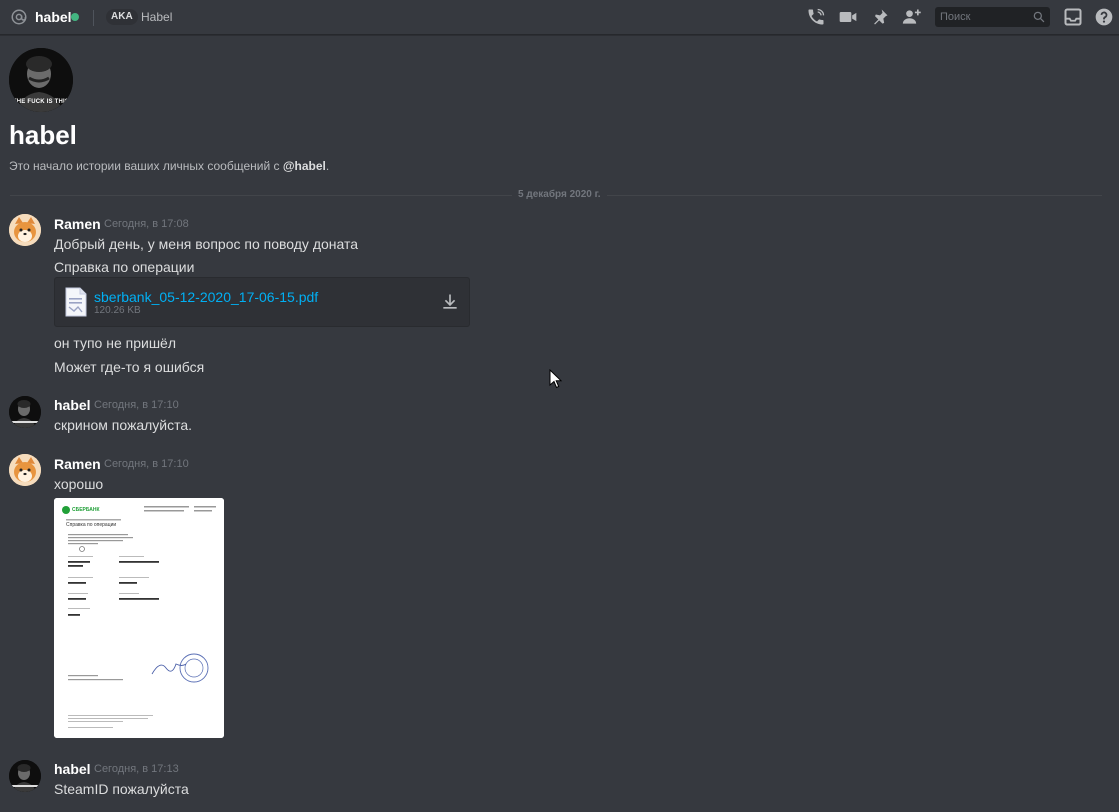  I want to click on aka-name: Habel, so click(157, 17).